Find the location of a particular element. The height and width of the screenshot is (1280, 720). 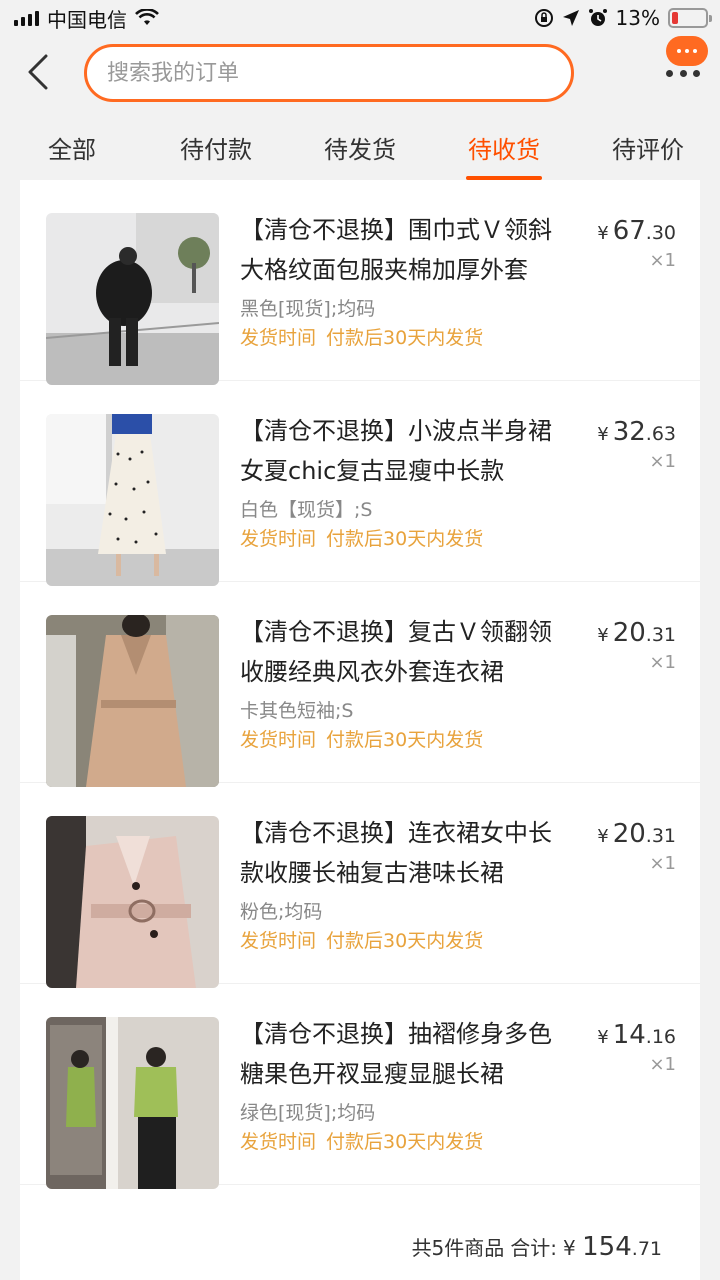

product-price: ¥67.30 is located at coordinates (636, 231).